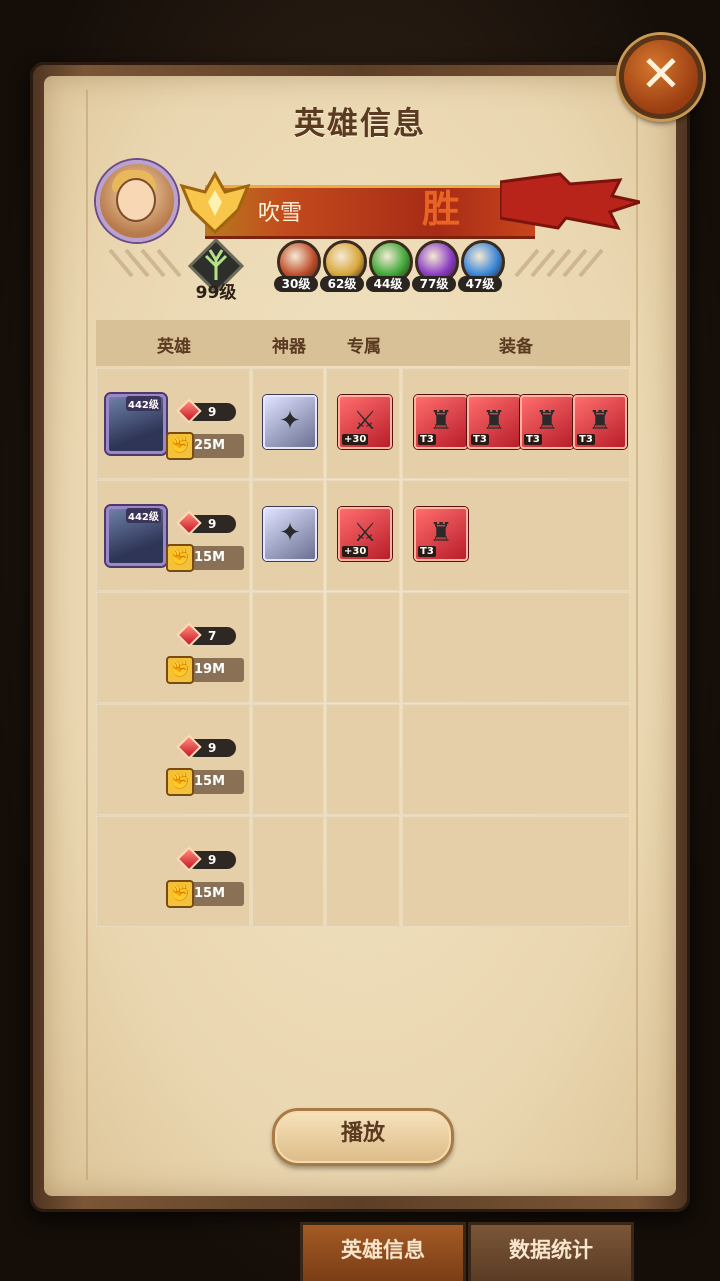 Image resolution: width=720 pixels, height=1281 pixels. What do you see at coordinates (290, 422) in the screenshot?
I see `silver-artifact-icon: ✦` at bounding box center [290, 422].